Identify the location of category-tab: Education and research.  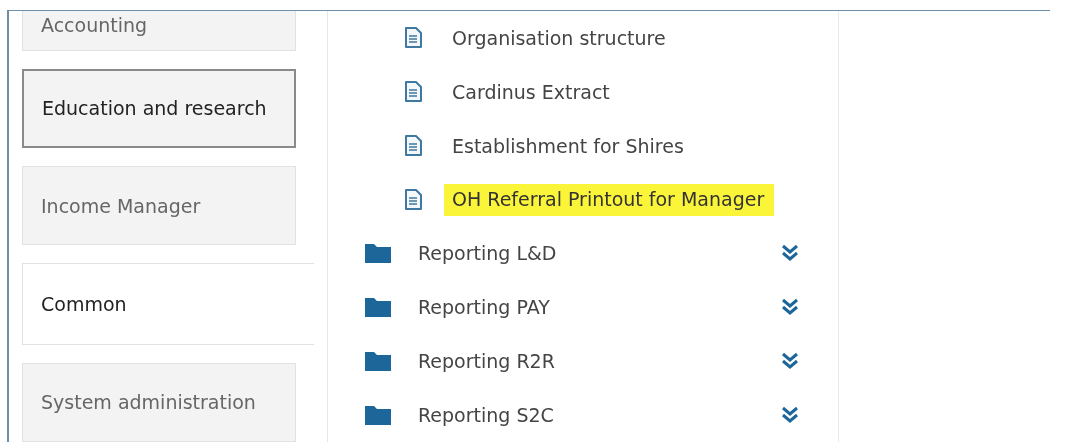
(159, 108).